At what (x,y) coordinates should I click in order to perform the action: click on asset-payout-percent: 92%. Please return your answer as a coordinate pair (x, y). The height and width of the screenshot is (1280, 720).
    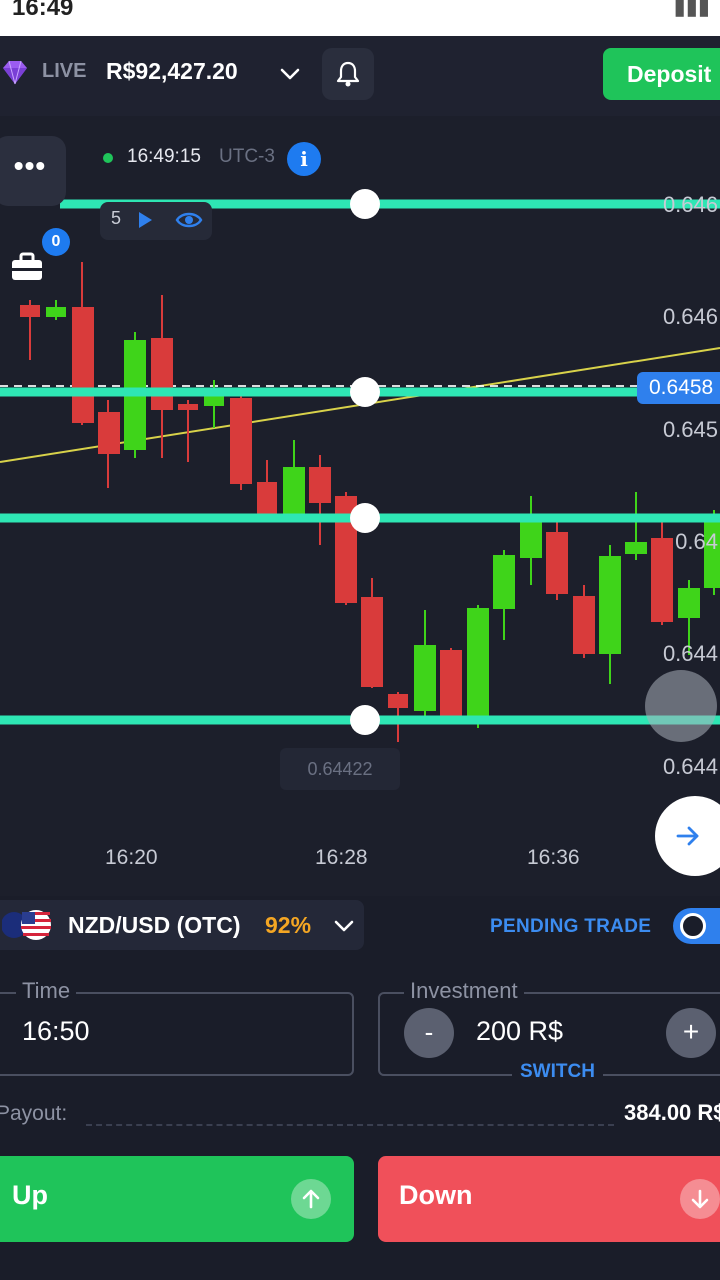
    Looking at the image, I should click on (288, 925).